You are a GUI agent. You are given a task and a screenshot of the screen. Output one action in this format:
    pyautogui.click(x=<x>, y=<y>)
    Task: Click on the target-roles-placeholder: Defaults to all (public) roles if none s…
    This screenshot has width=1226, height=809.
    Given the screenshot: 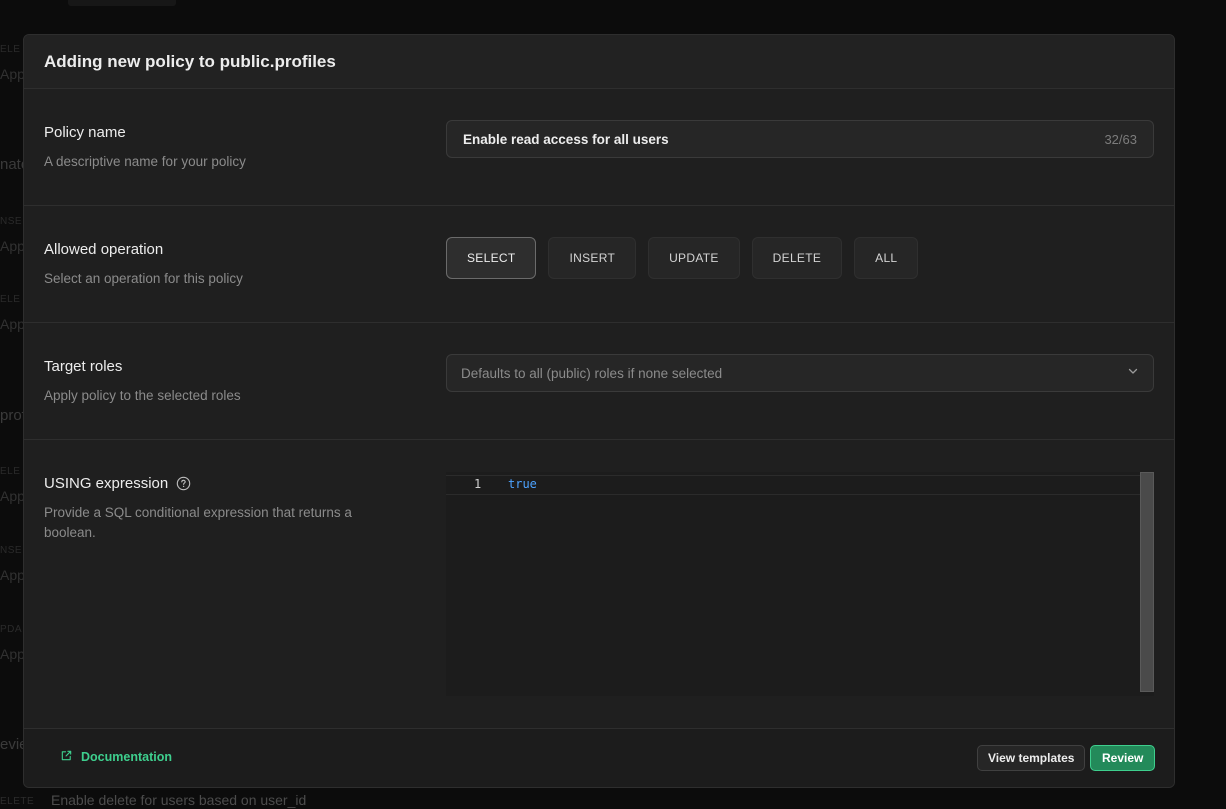 What is the action you would take?
    pyautogui.click(x=592, y=373)
    